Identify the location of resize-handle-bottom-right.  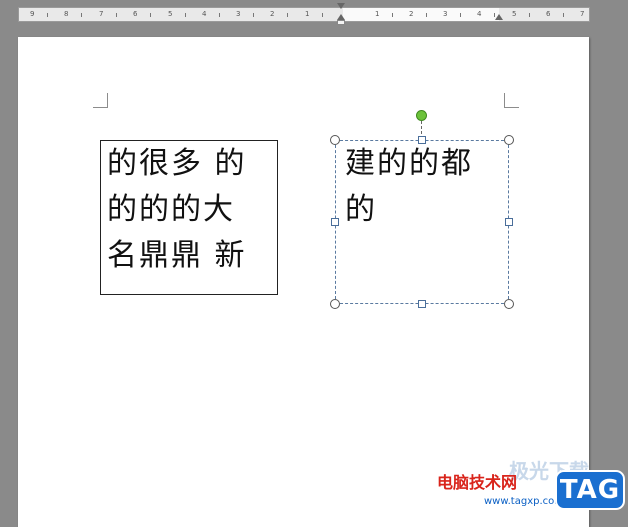
(509, 304).